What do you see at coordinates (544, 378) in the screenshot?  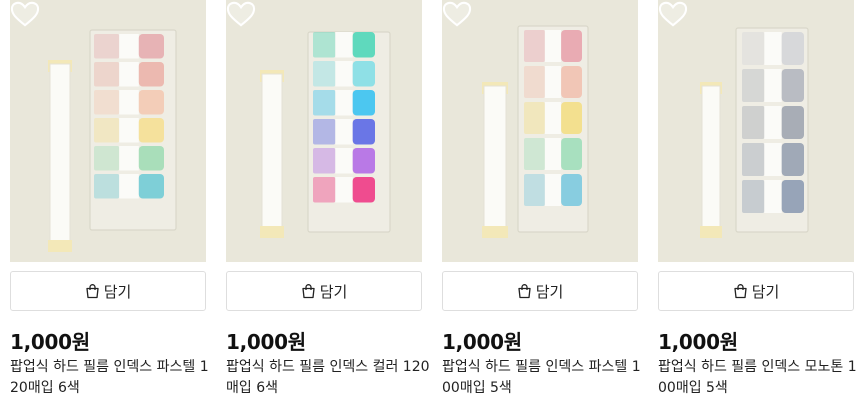 I see `product-name: 팝업식 하드 필름 인덱스 파스텔 100매입 5색` at bounding box center [544, 378].